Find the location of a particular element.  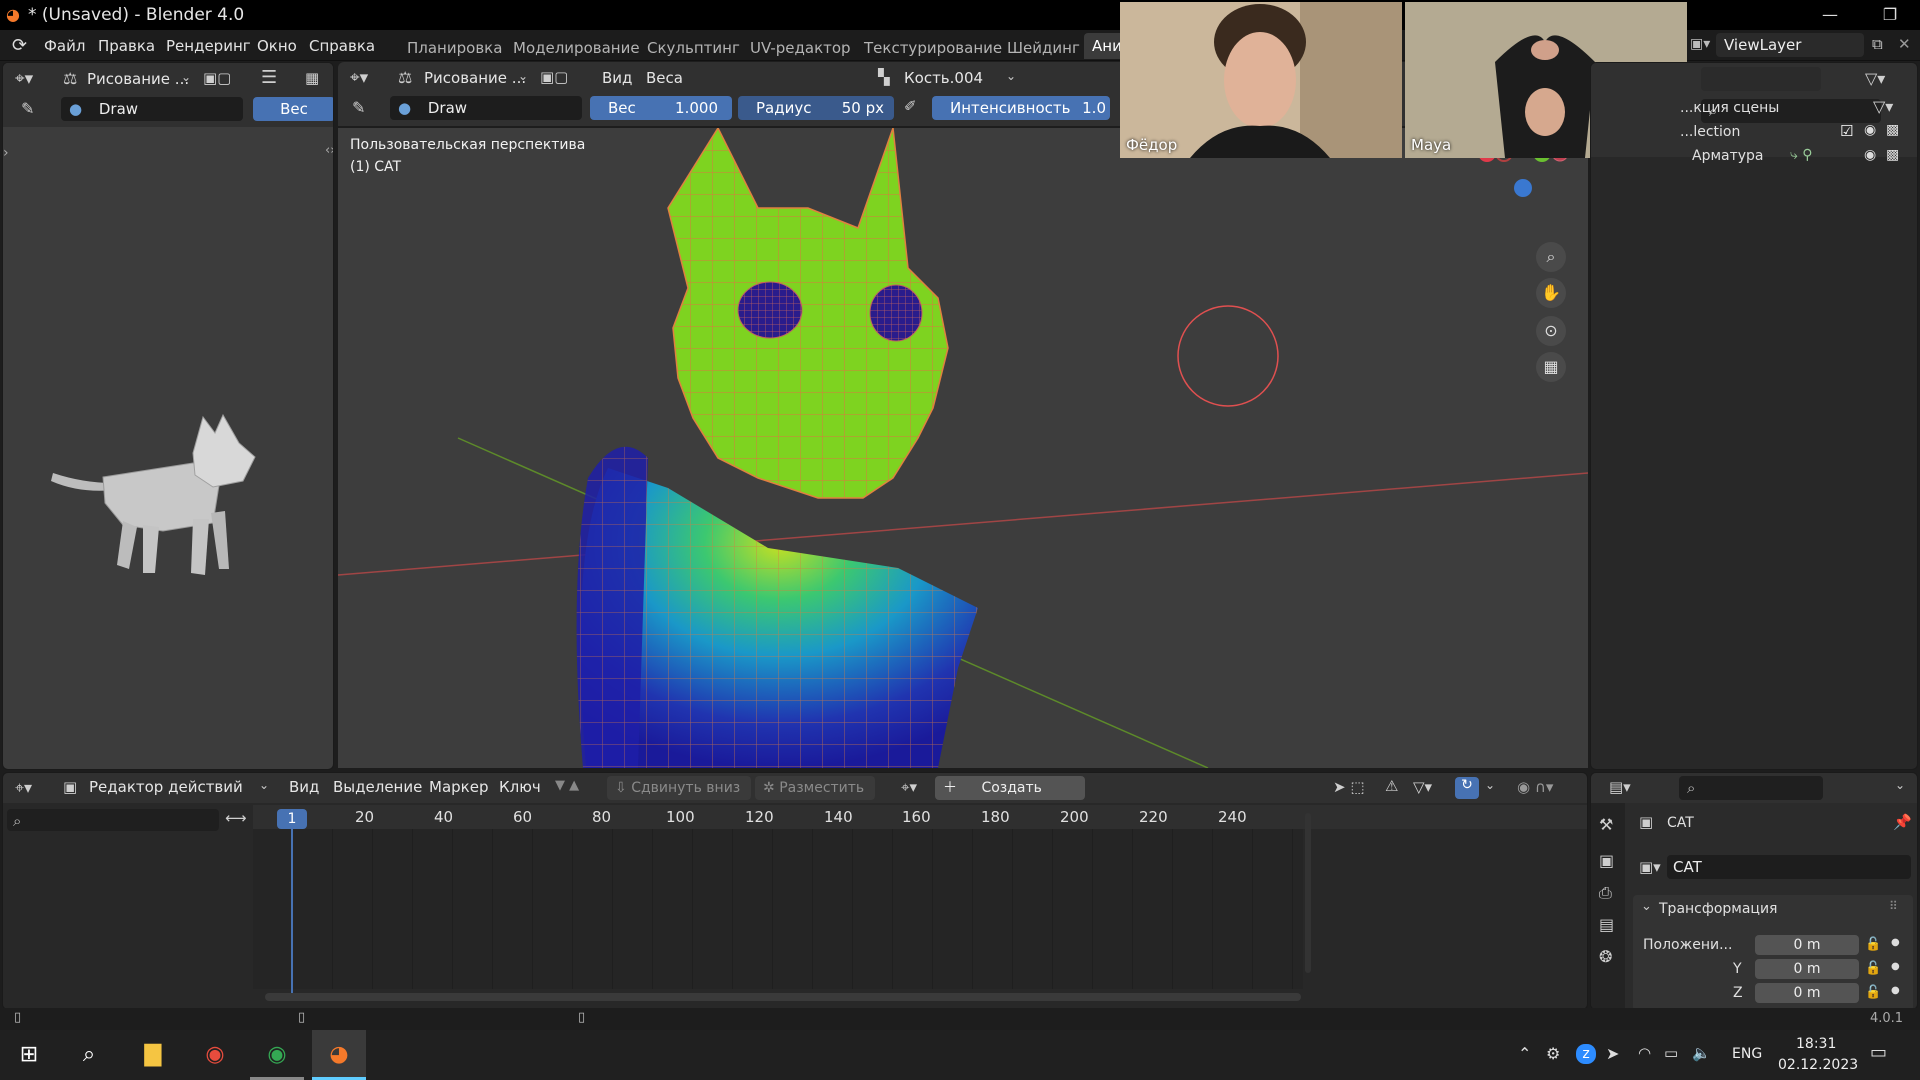

new-action-button: ＋ Создать is located at coordinates (1010, 788).